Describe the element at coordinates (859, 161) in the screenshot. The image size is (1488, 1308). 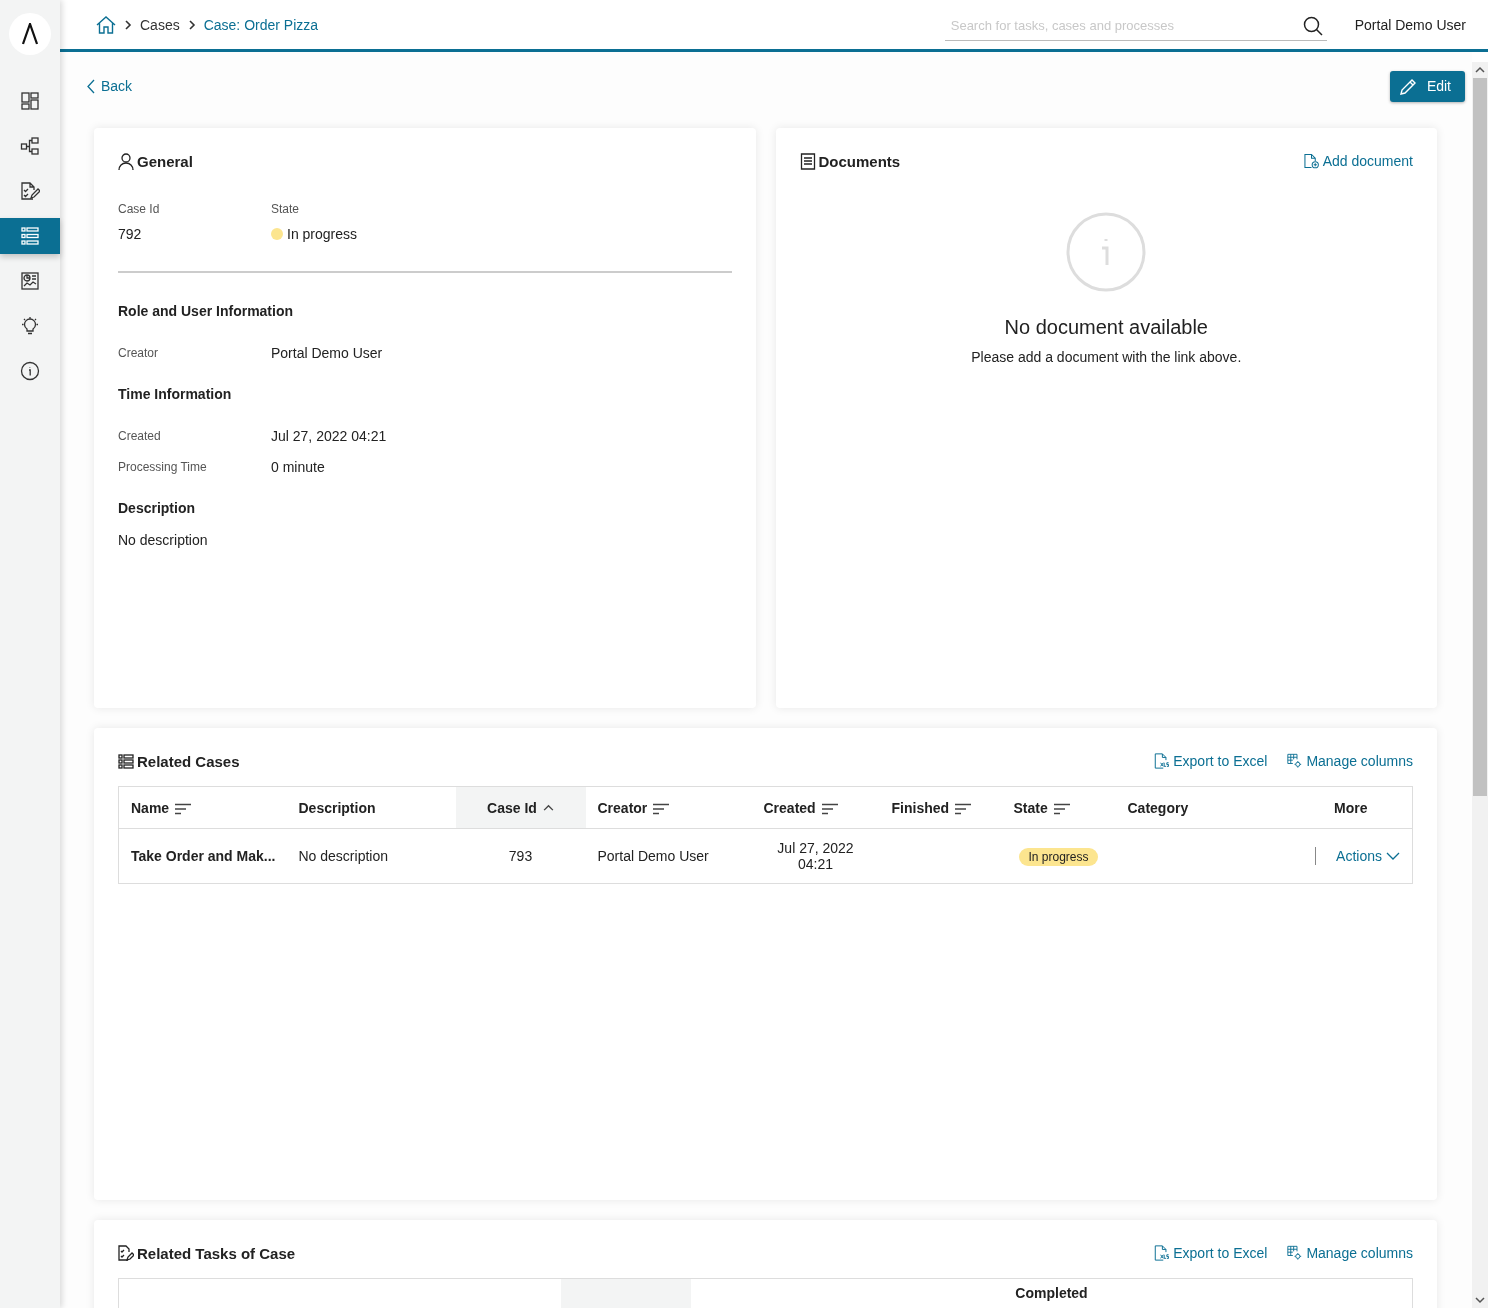
I see `card-title: Documents` at that location.